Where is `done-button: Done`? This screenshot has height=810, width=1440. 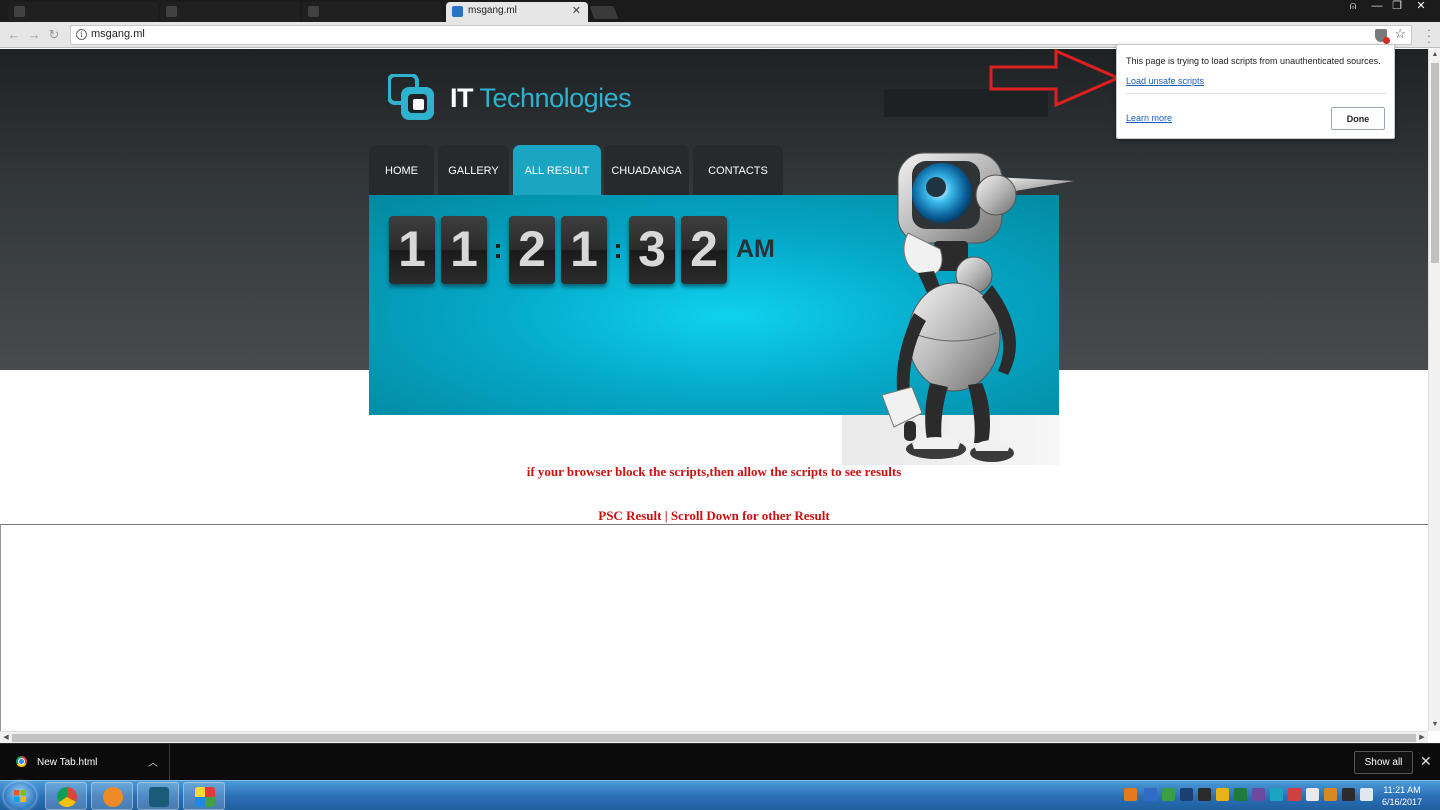 done-button: Done is located at coordinates (1358, 118).